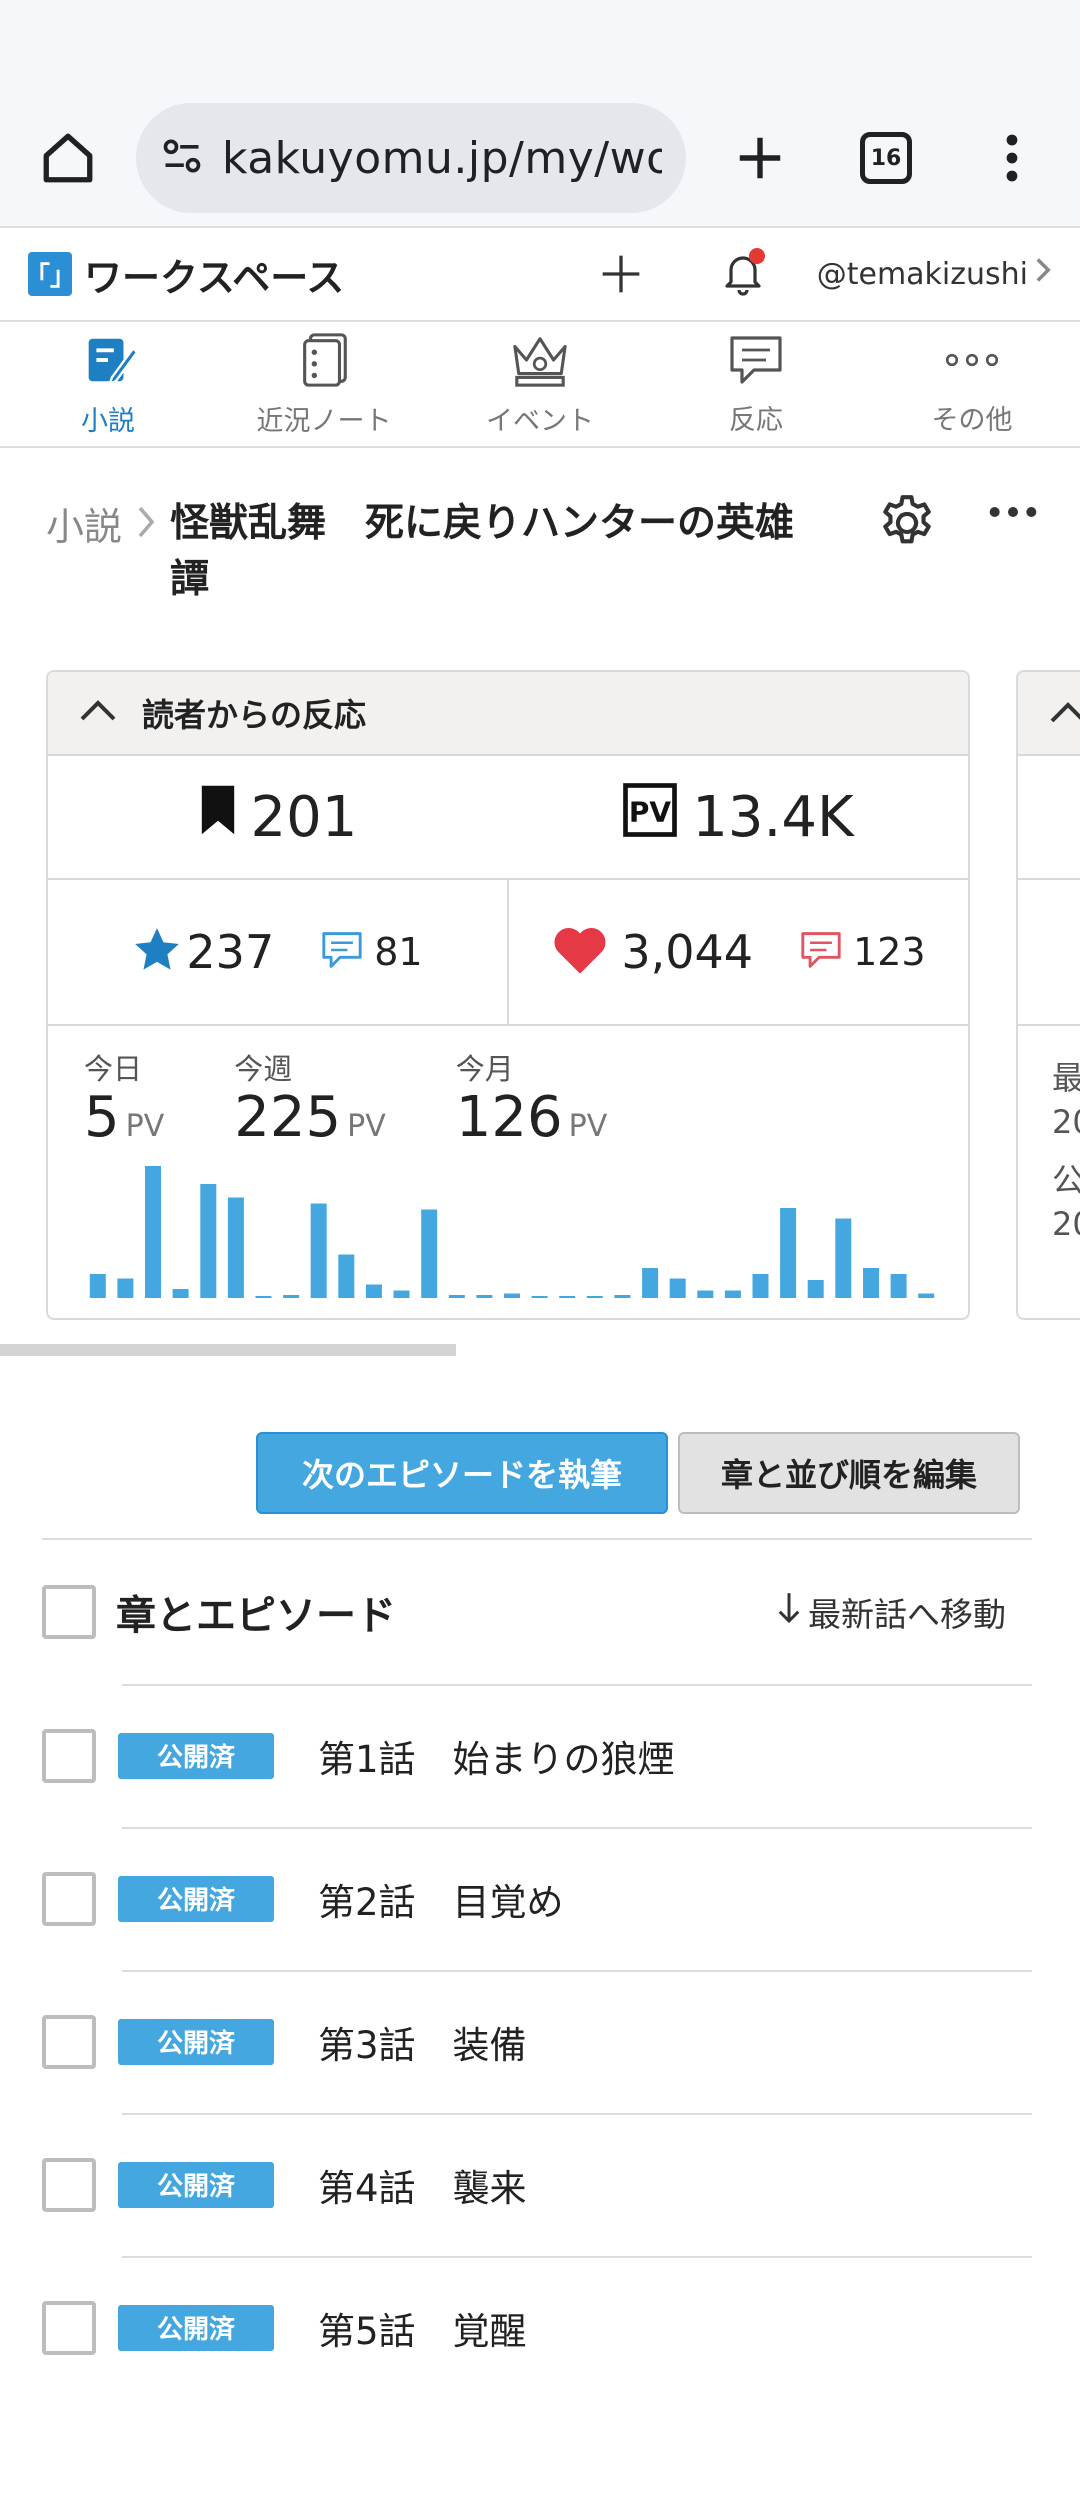 The image size is (1080, 2520). What do you see at coordinates (907, 525) in the screenshot?
I see `gear-icon` at bounding box center [907, 525].